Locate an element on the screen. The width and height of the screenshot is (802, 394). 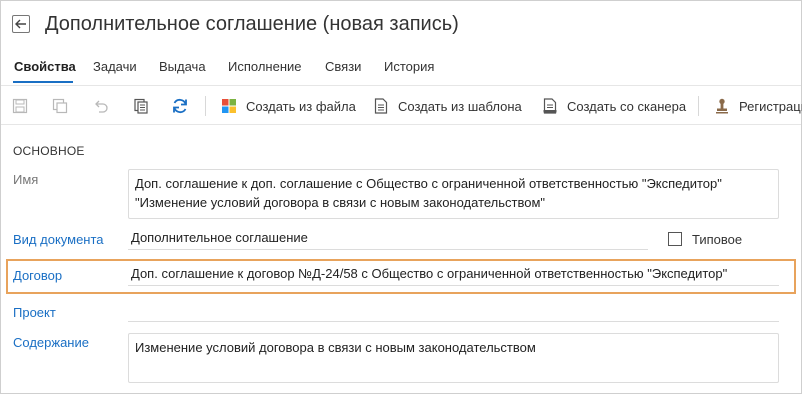
tab-history: История is located at coordinates (409, 66).